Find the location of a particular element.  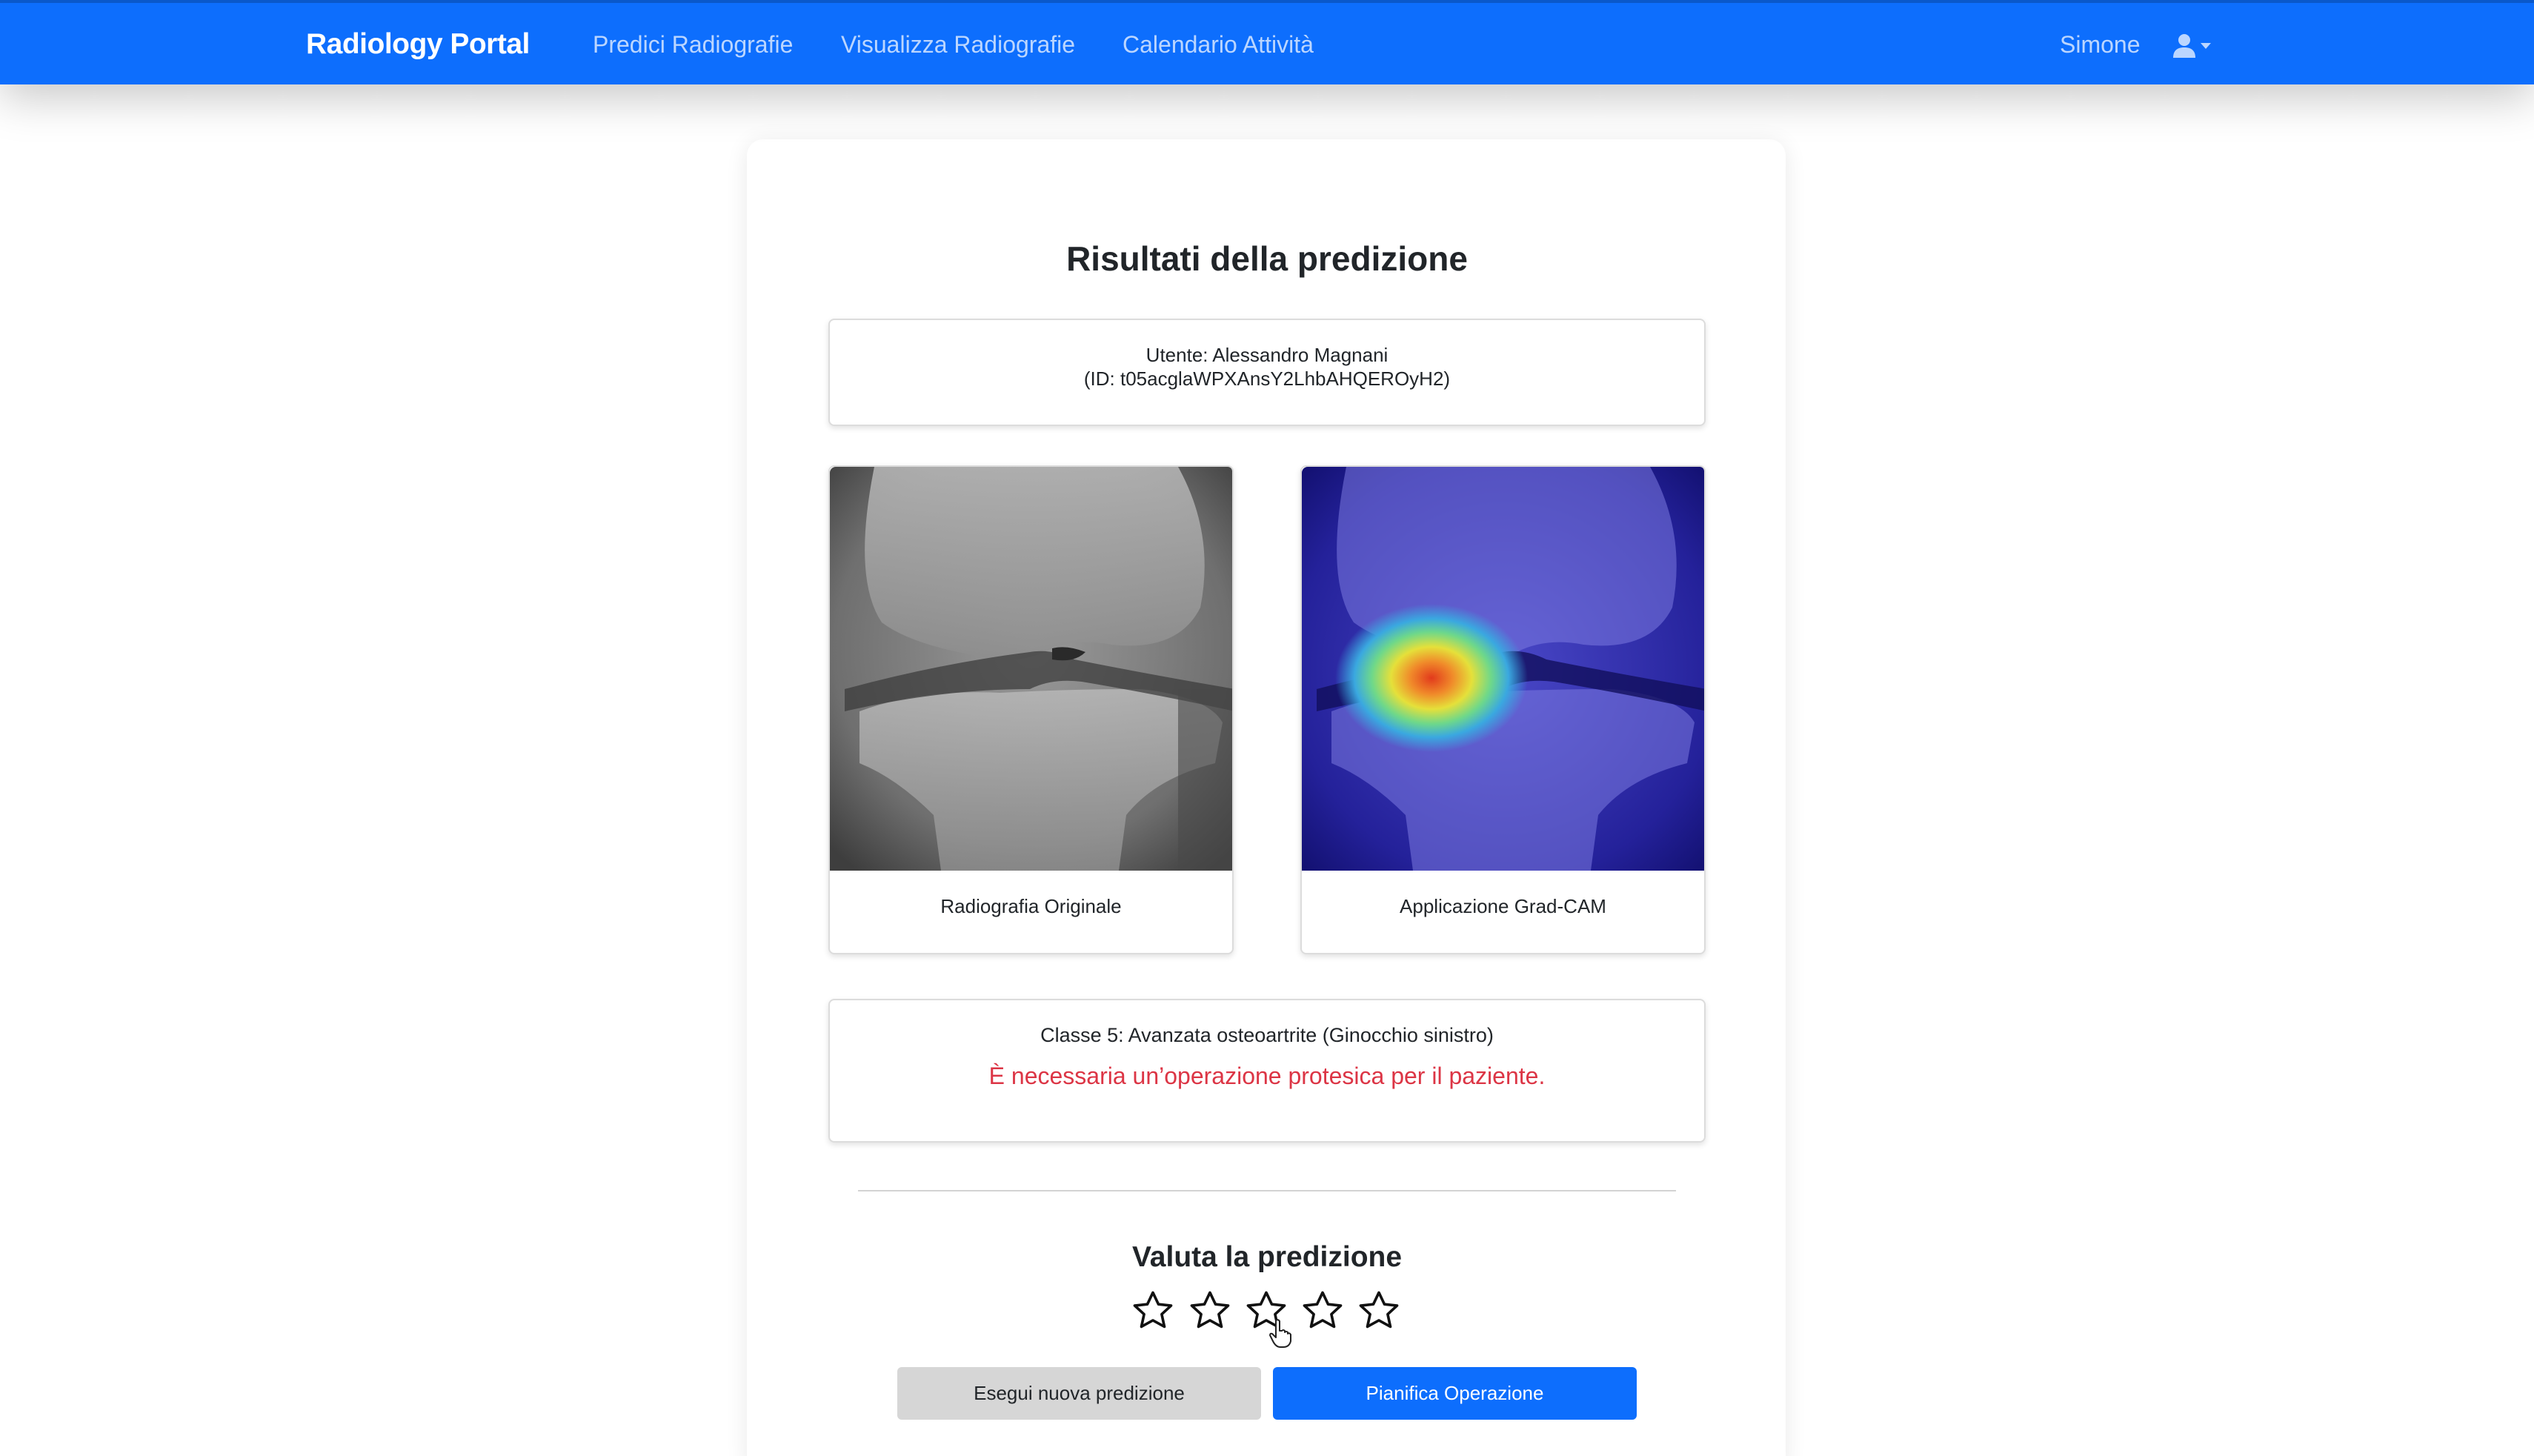

user-menu-dropdown is located at coordinates (2194, 46).